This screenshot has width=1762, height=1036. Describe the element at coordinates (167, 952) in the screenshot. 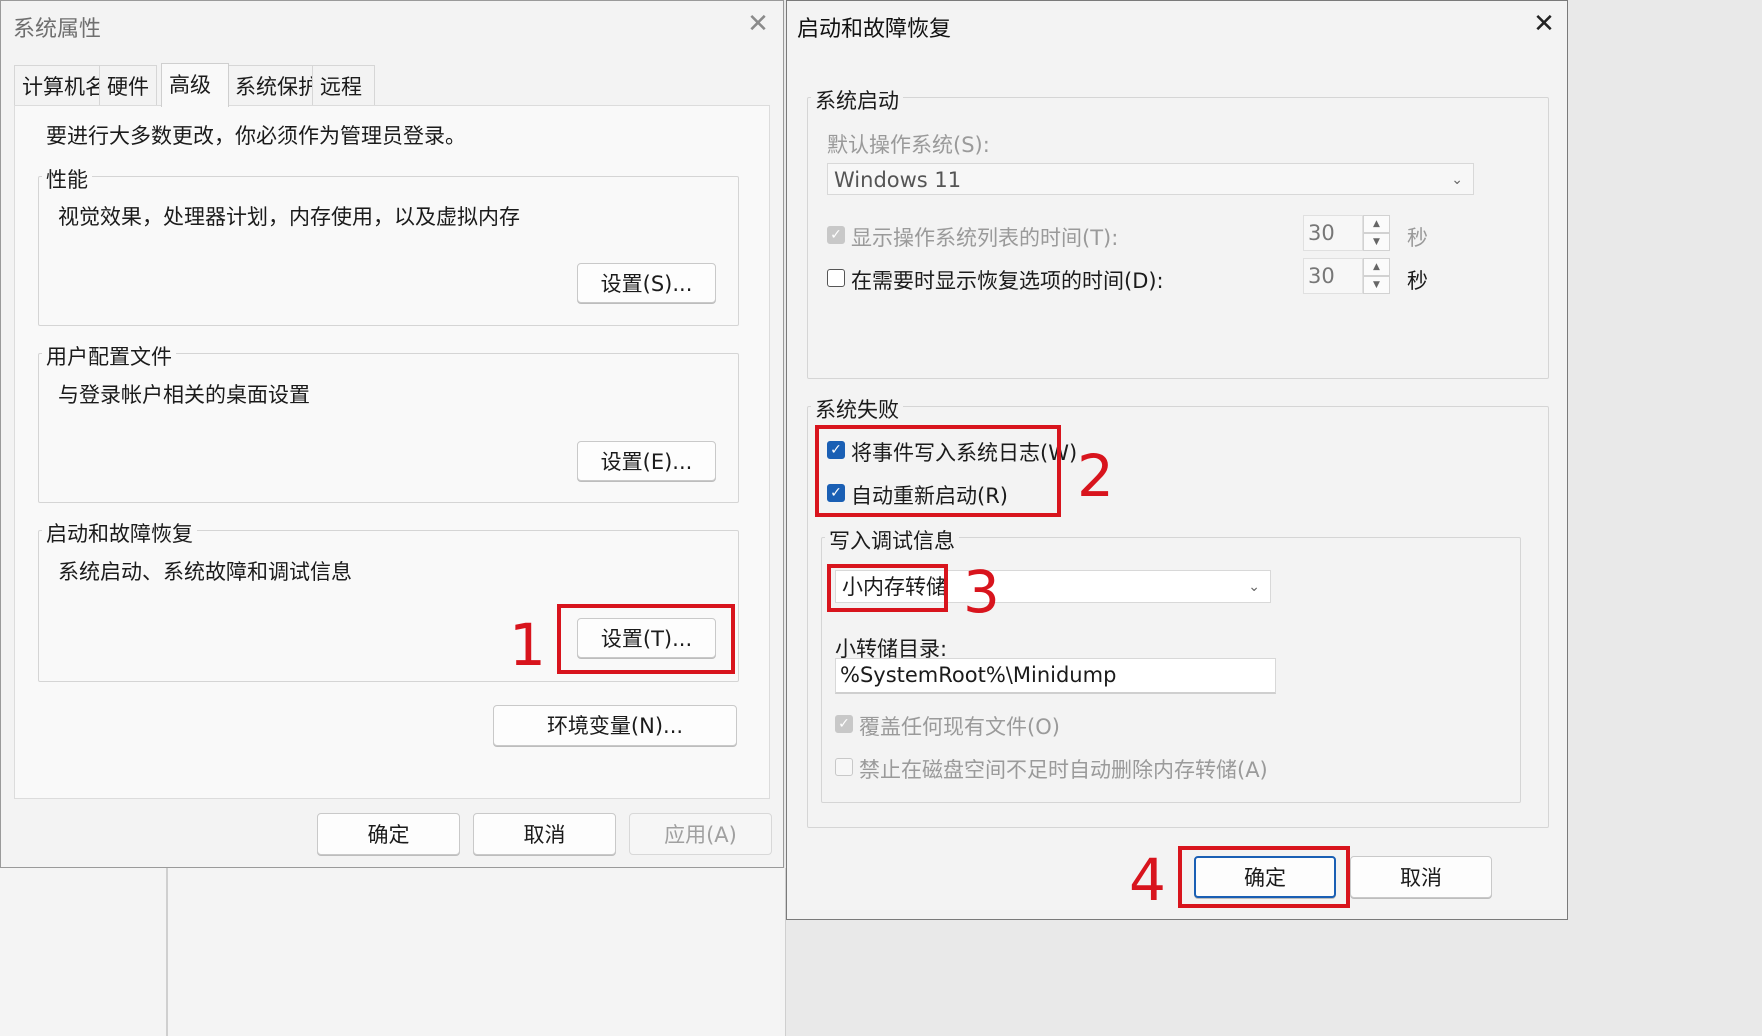

I see `background-divider` at that location.